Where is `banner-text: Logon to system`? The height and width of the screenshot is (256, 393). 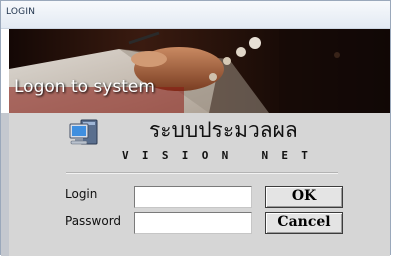
banner-text: Logon to system is located at coordinates (84, 87).